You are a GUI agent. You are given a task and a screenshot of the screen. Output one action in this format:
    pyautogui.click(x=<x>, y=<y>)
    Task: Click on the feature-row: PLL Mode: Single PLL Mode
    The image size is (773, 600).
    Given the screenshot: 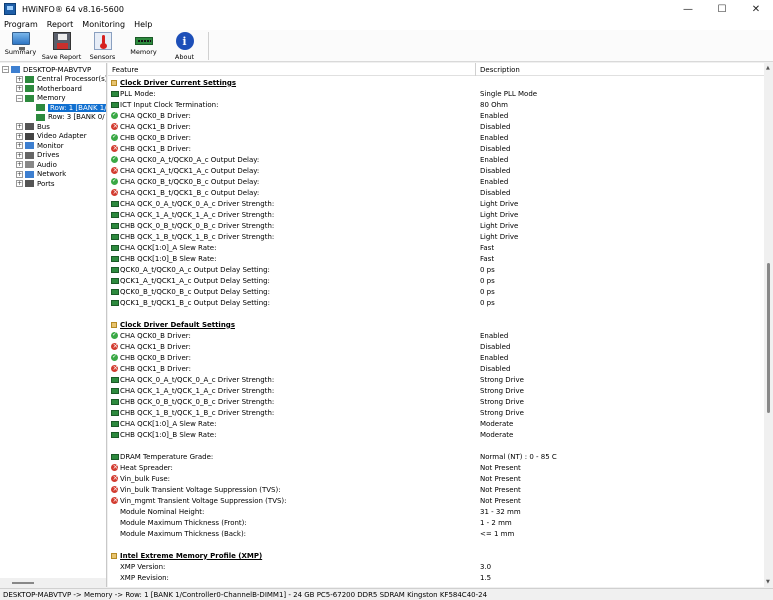 What is the action you would take?
    pyautogui.click(x=436, y=93)
    